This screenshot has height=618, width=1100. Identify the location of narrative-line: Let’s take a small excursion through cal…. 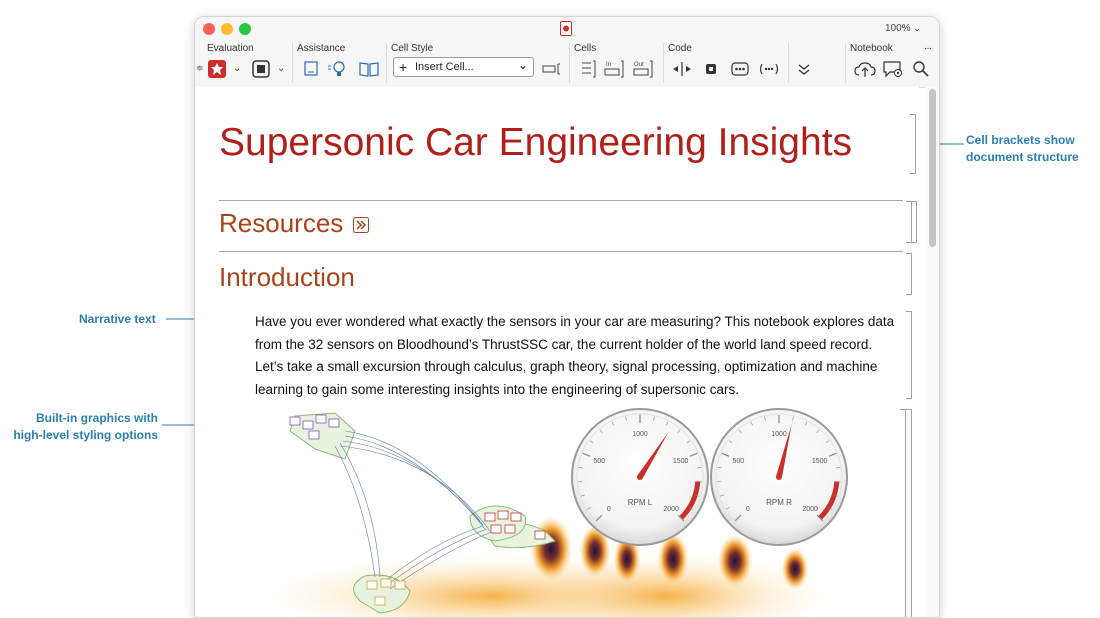
(575, 367).